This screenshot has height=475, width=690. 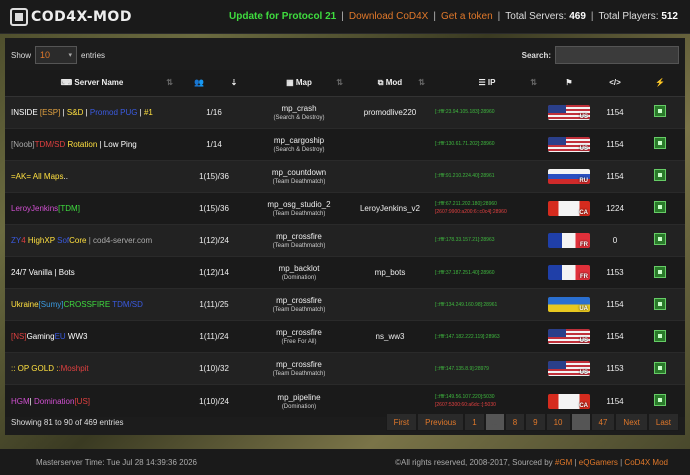 What do you see at coordinates (92, 208) in the screenshot?
I see `server-name: LeroyJenkins[TDM]` at bounding box center [92, 208].